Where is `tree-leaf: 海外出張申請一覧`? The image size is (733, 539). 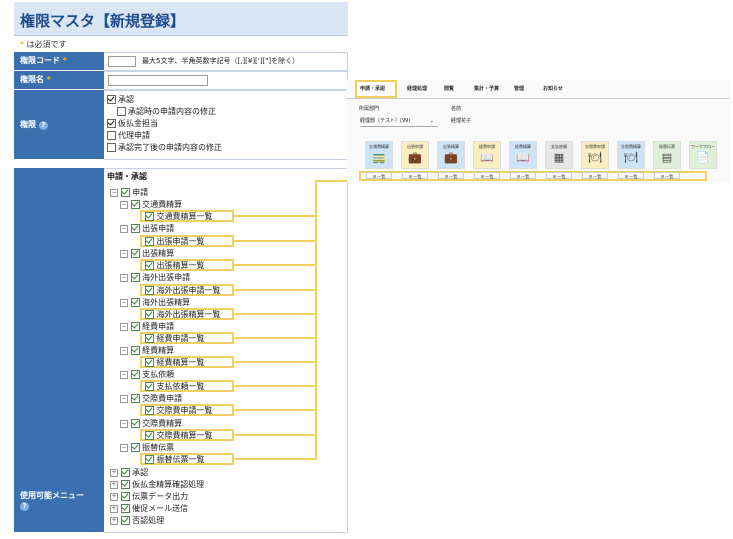 tree-leaf: 海外出張申請一覧 is located at coordinates (187, 290).